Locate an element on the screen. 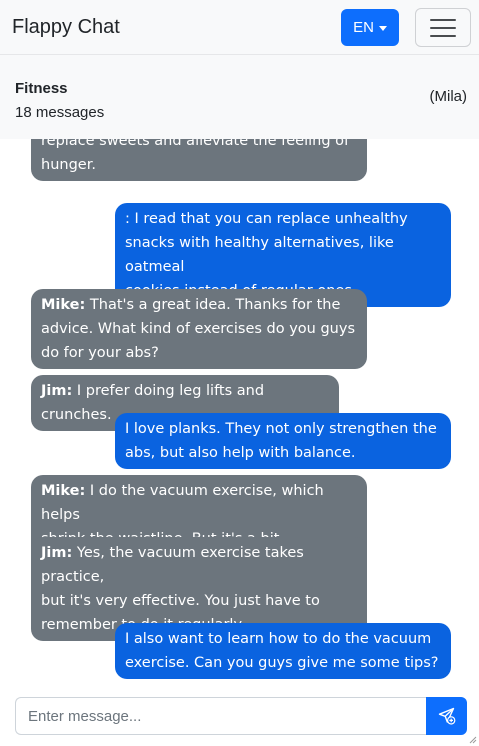 The height and width of the screenshot is (746, 479). resize-handle-icon is located at coordinates (473, 740).